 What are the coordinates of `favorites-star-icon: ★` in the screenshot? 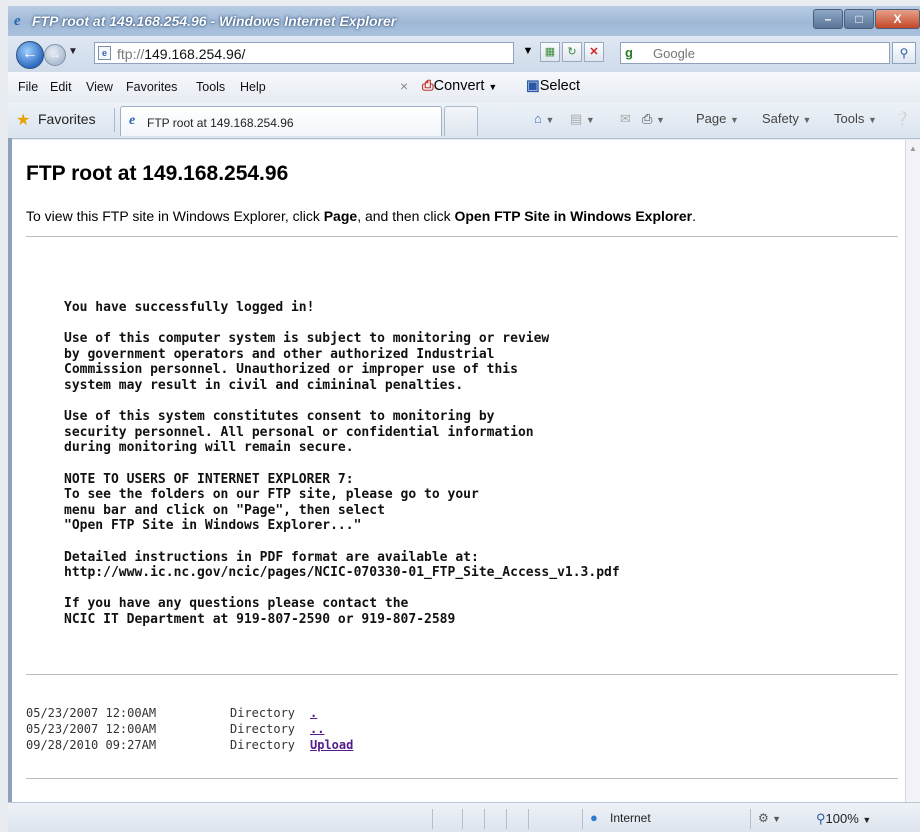 It's located at (23, 120).